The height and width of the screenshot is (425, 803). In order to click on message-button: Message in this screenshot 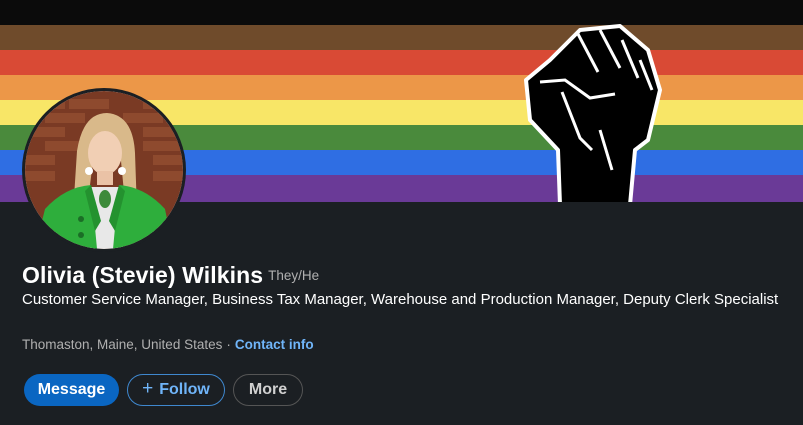, I will do `click(71, 390)`.